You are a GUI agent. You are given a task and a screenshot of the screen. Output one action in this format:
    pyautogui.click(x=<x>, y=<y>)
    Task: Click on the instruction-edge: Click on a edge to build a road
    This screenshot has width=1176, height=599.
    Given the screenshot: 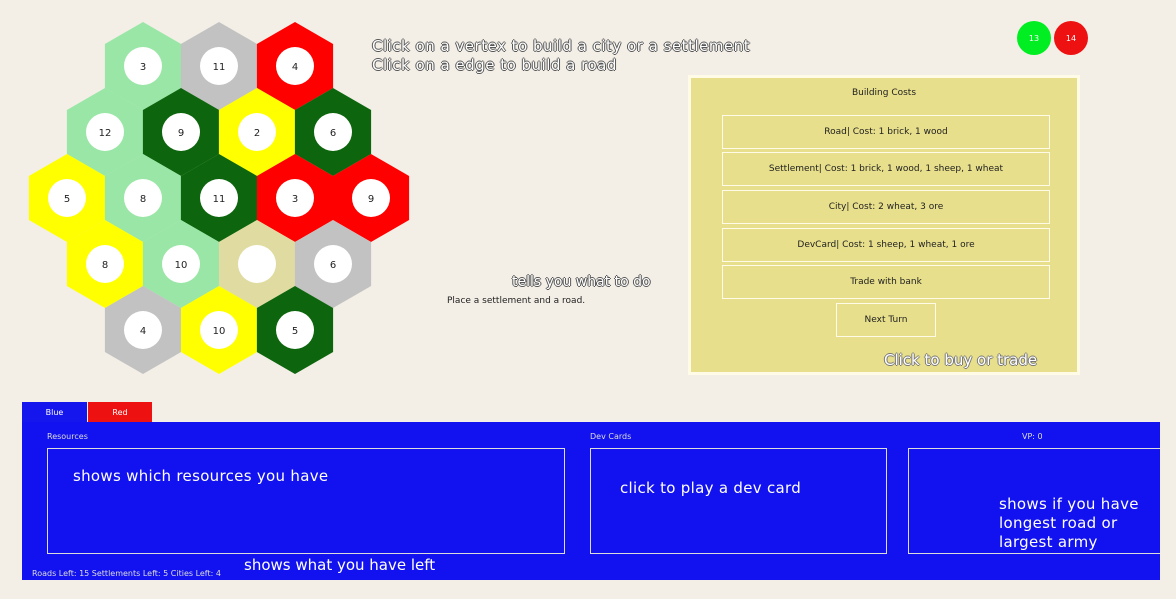 What is the action you would take?
    pyautogui.click(x=494, y=65)
    